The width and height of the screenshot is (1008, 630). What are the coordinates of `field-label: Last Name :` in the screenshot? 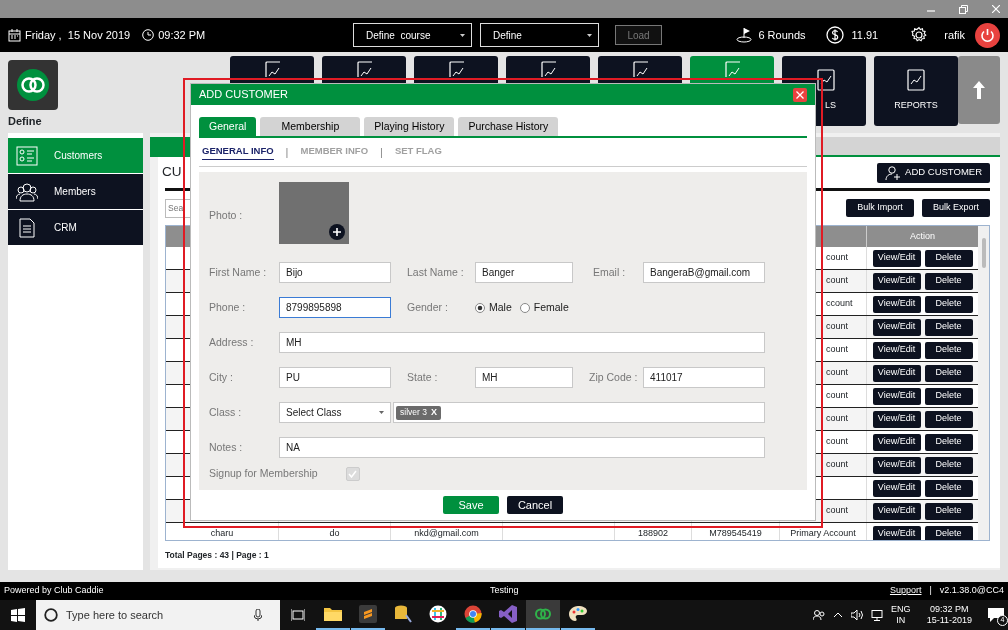 It's located at (435, 272).